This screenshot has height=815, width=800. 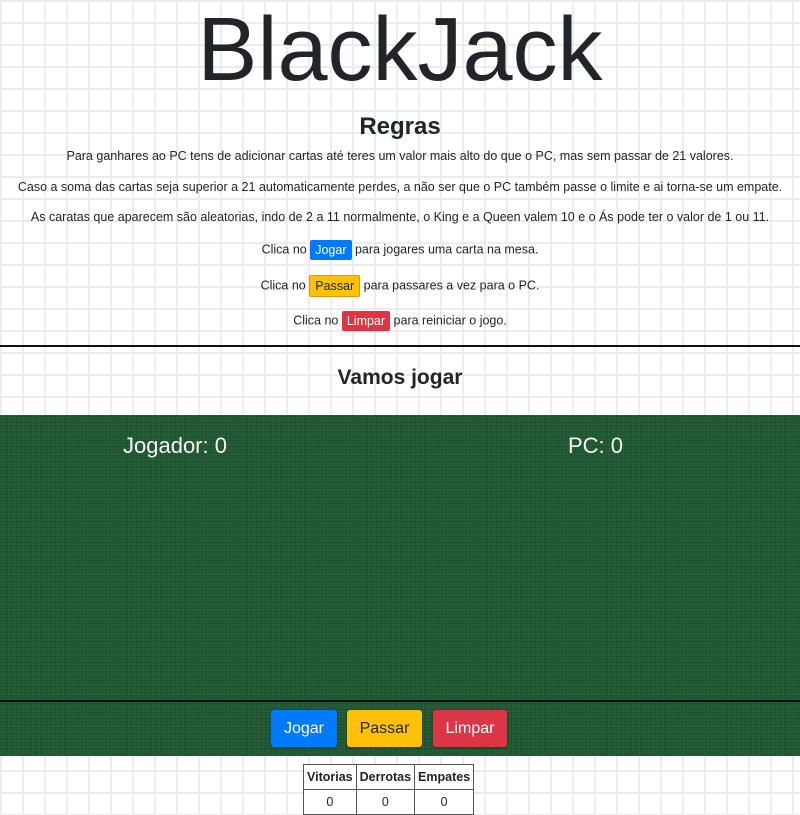 I want to click on stats-header-row: Vitorias Derrotas Empates, so click(x=389, y=777).